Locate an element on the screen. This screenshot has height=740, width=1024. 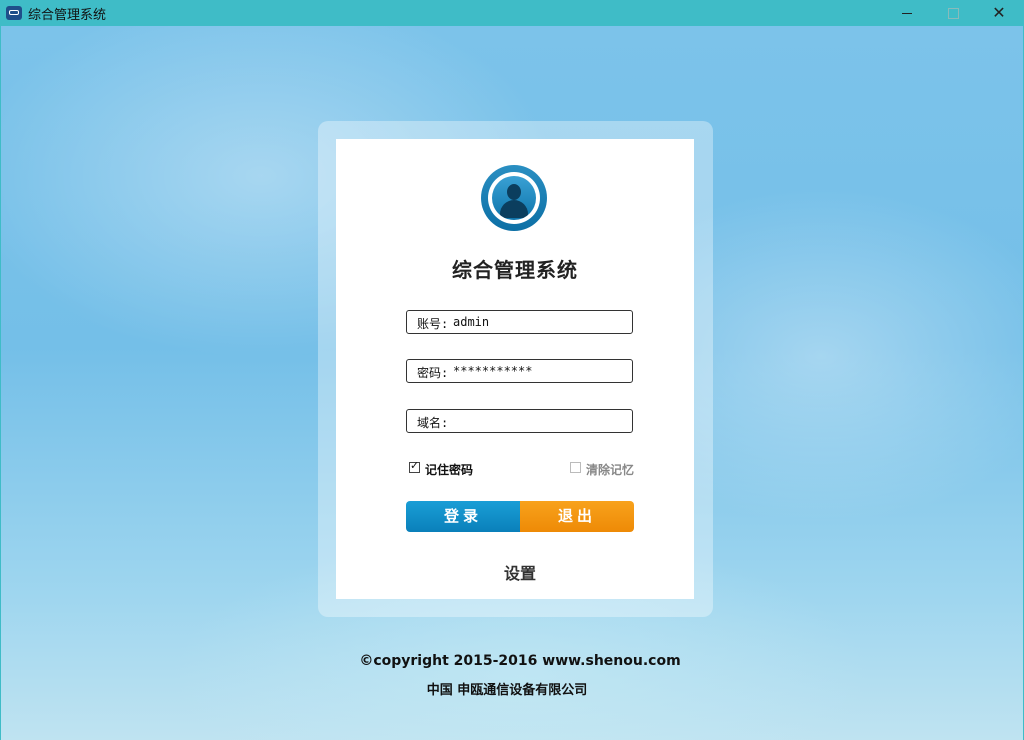
close-button: ✕ is located at coordinates (999, 13).